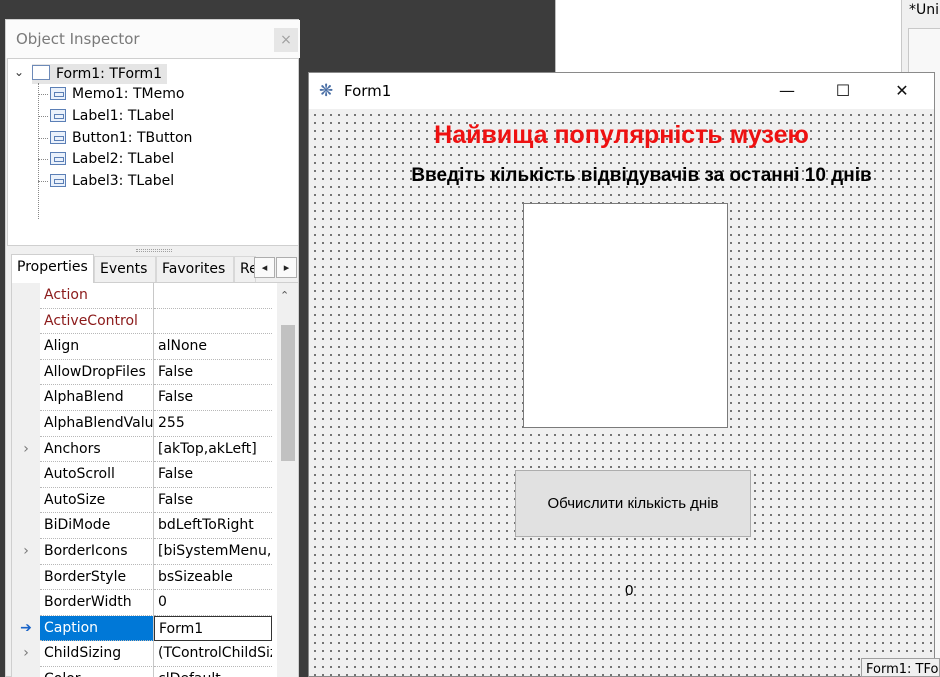 This screenshot has width=940, height=677. Describe the element at coordinates (117, 94) in the screenshot. I see `tree-item-memo1: Memo1: TMemo` at that location.